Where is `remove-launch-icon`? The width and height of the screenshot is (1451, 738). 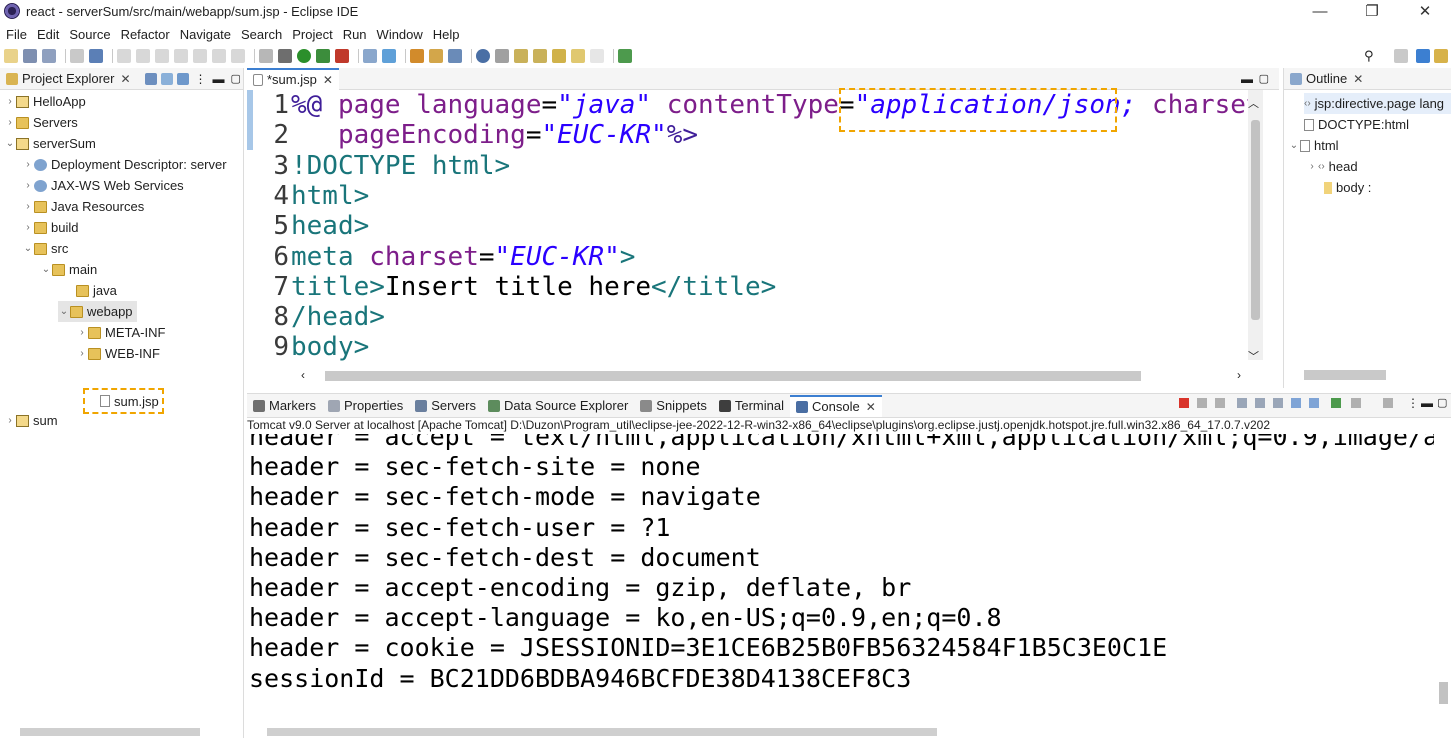 remove-launch-icon is located at coordinates (1202, 403).